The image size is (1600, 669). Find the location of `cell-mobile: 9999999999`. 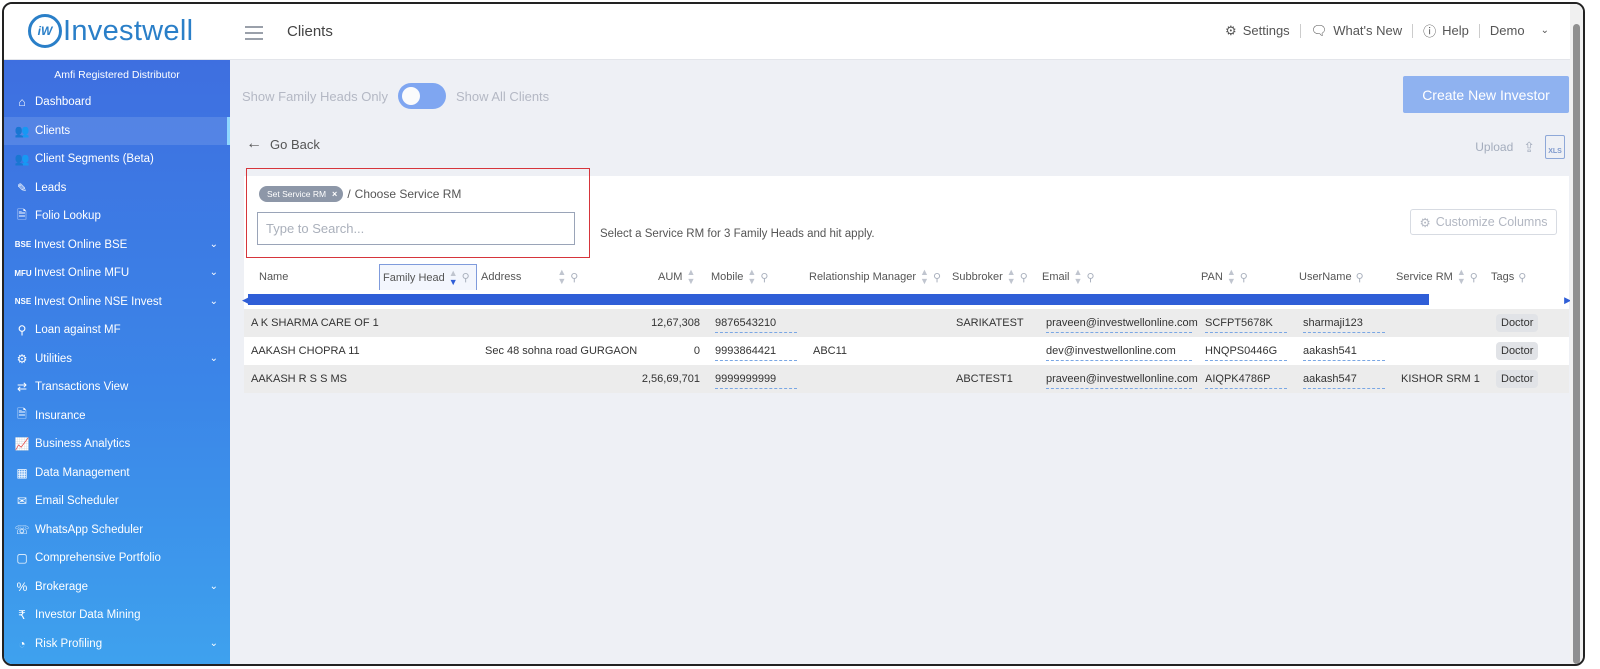

cell-mobile: 9999999999 is located at coordinates (756, 379).